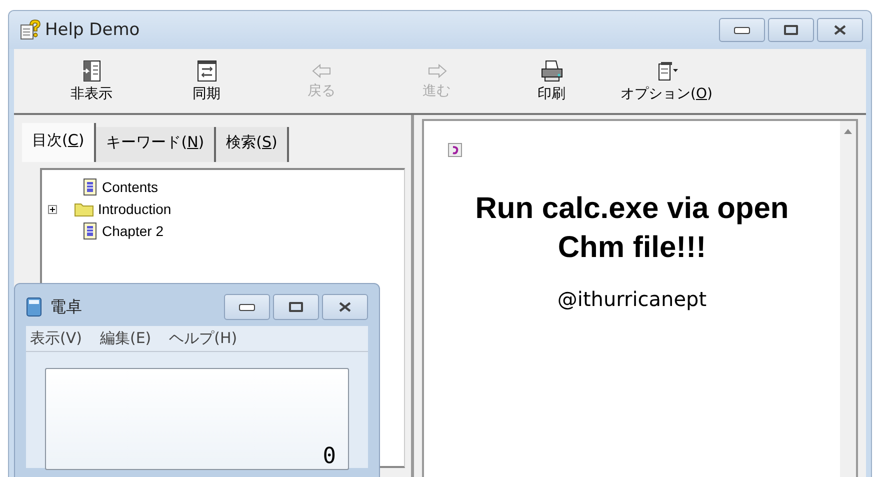  Describe the element at coordinates (30, 30) in the screenshot. I see `help-icon` at that location.